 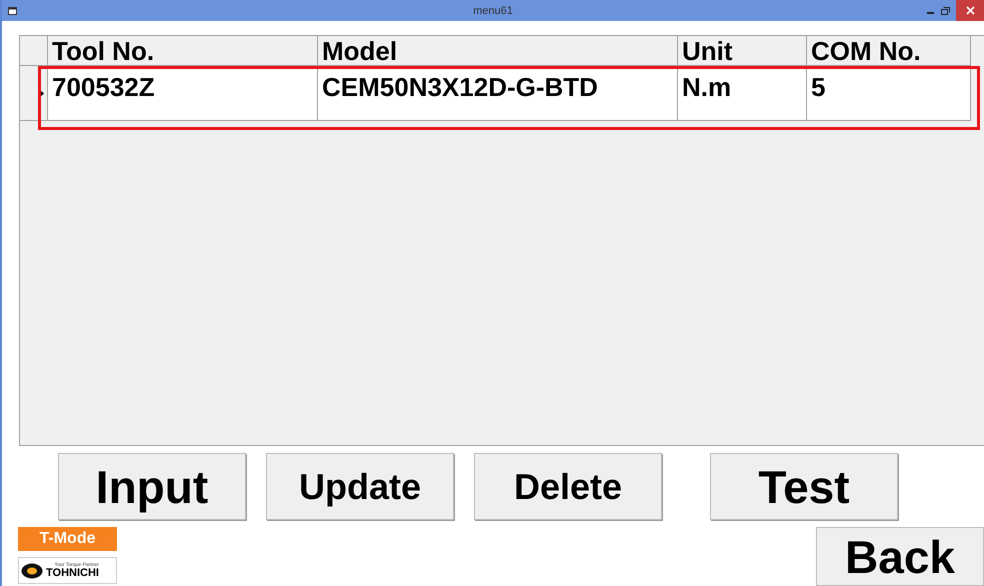 What do you see at coordinates (42, 93) in the screenshot?
I see `row-pointer-icon` at bounding box center [42, 93].